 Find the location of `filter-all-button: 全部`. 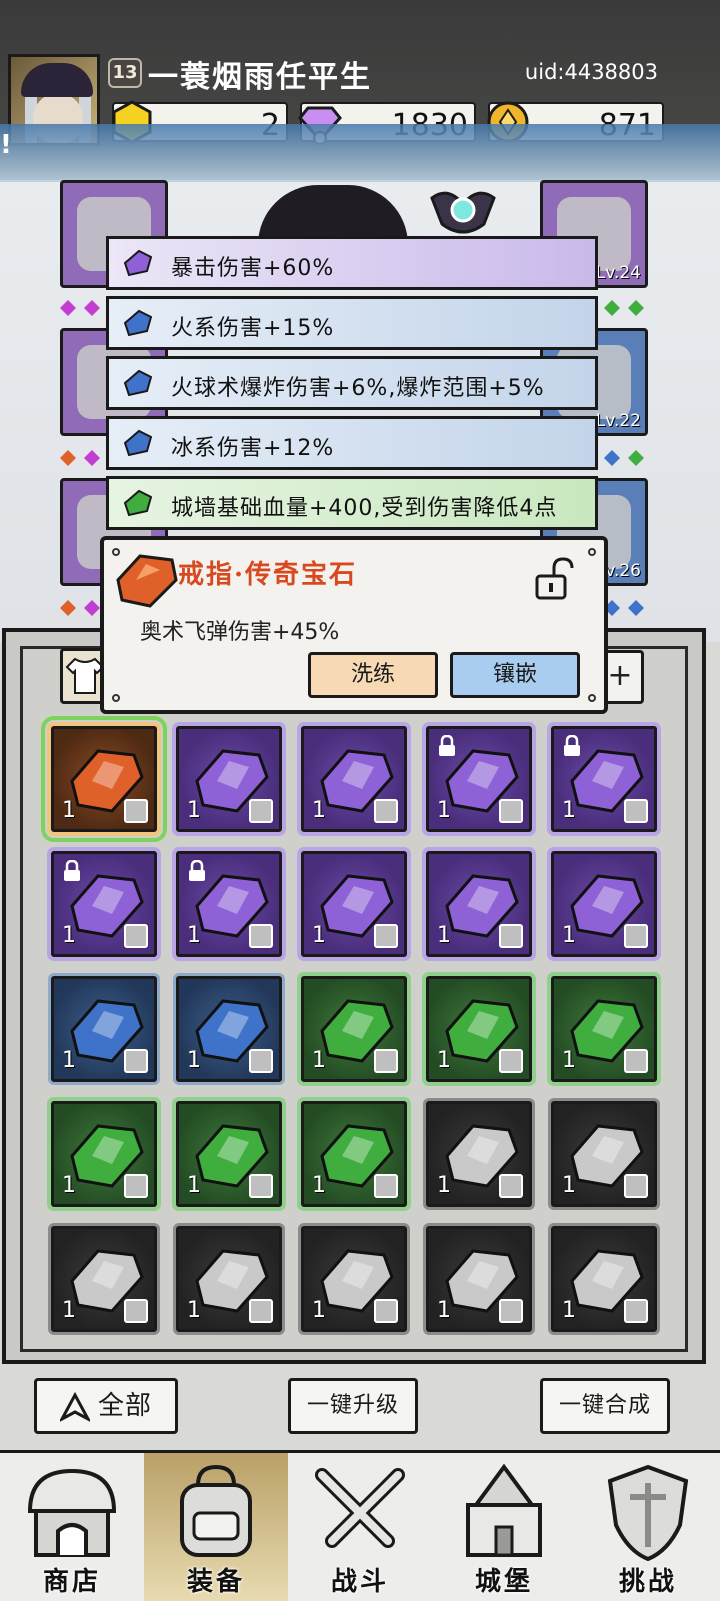

filter-all-button: 全部 is located at coordinates (106, 1406).